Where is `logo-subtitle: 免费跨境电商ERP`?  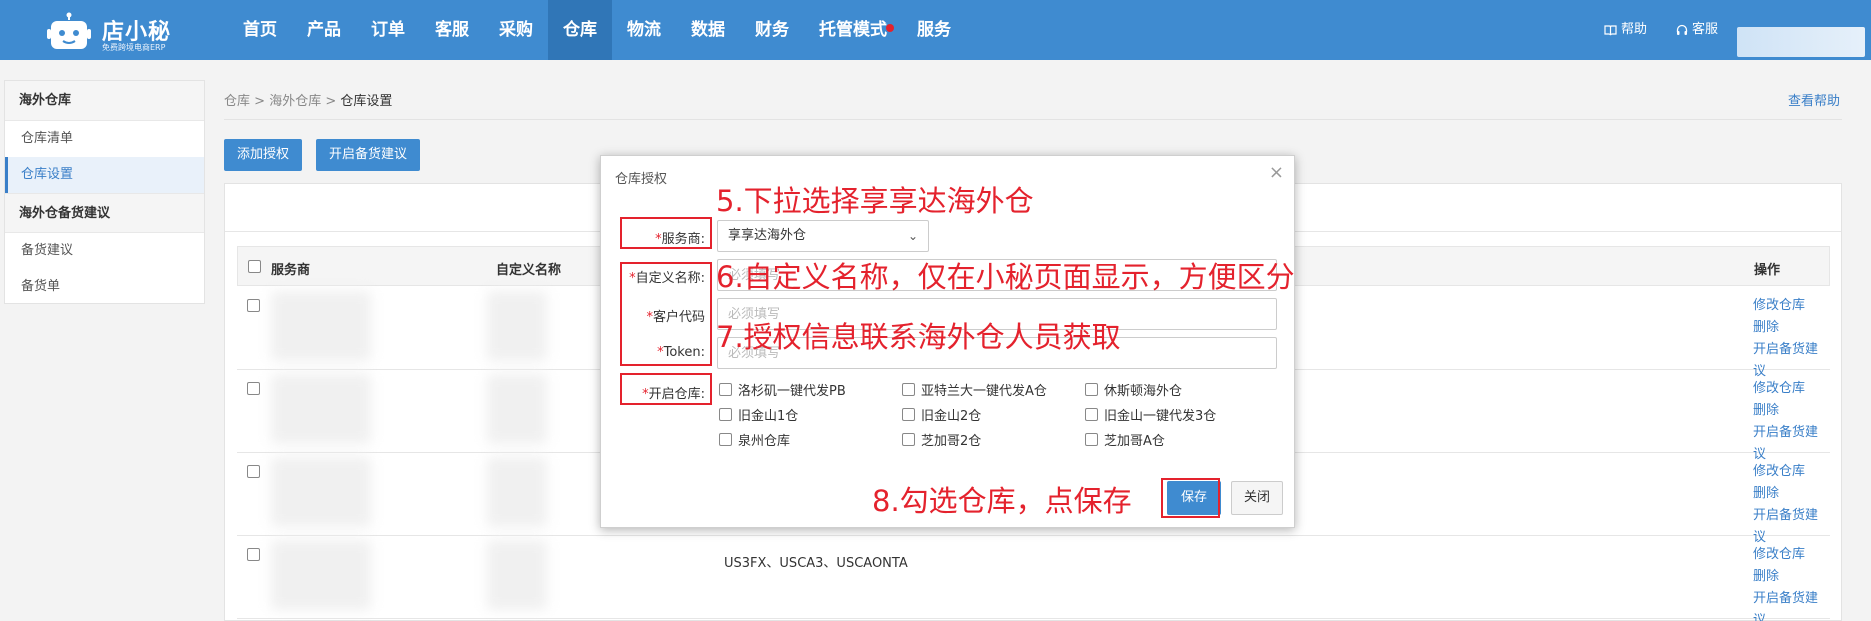 logo-subtitle: 免费跨境电商ERP is located at coordinates (134, 47).